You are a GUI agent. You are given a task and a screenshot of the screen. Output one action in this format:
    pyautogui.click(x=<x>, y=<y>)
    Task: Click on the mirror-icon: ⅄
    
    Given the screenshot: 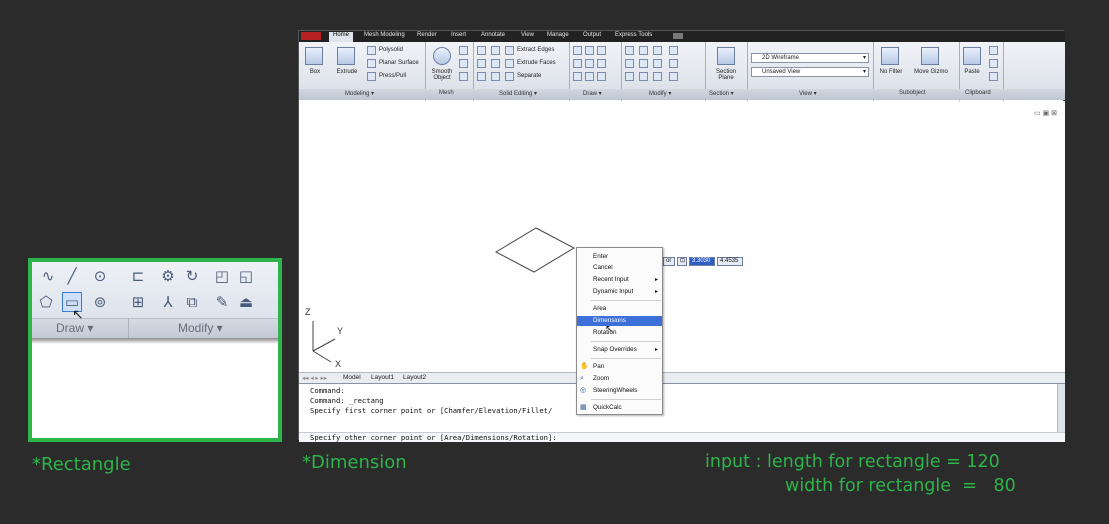 What is the action you would take?
    pyautogui.click(x=168, y=302)
    